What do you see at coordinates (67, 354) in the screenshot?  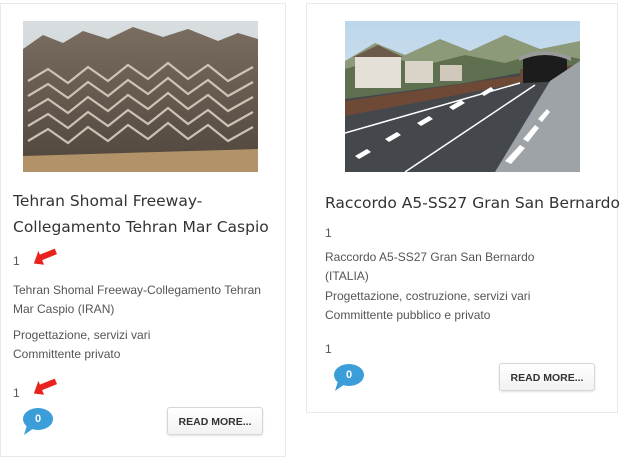 I see `project-client: Committente privato` at bounding box center [67, 354].